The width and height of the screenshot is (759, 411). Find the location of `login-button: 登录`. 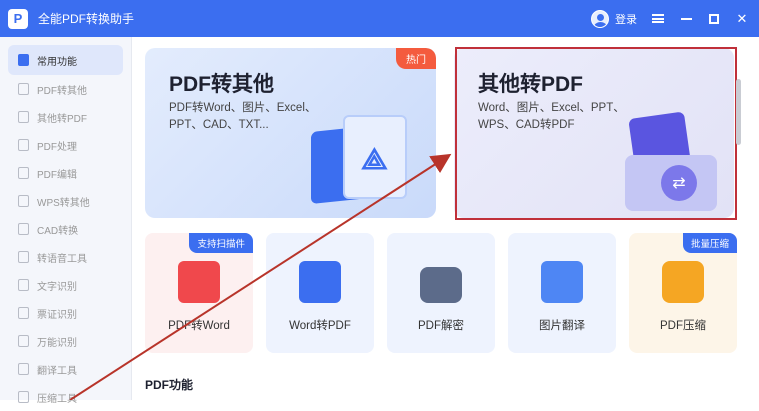

login-button: 登录 is located at coordinates (626, 19).